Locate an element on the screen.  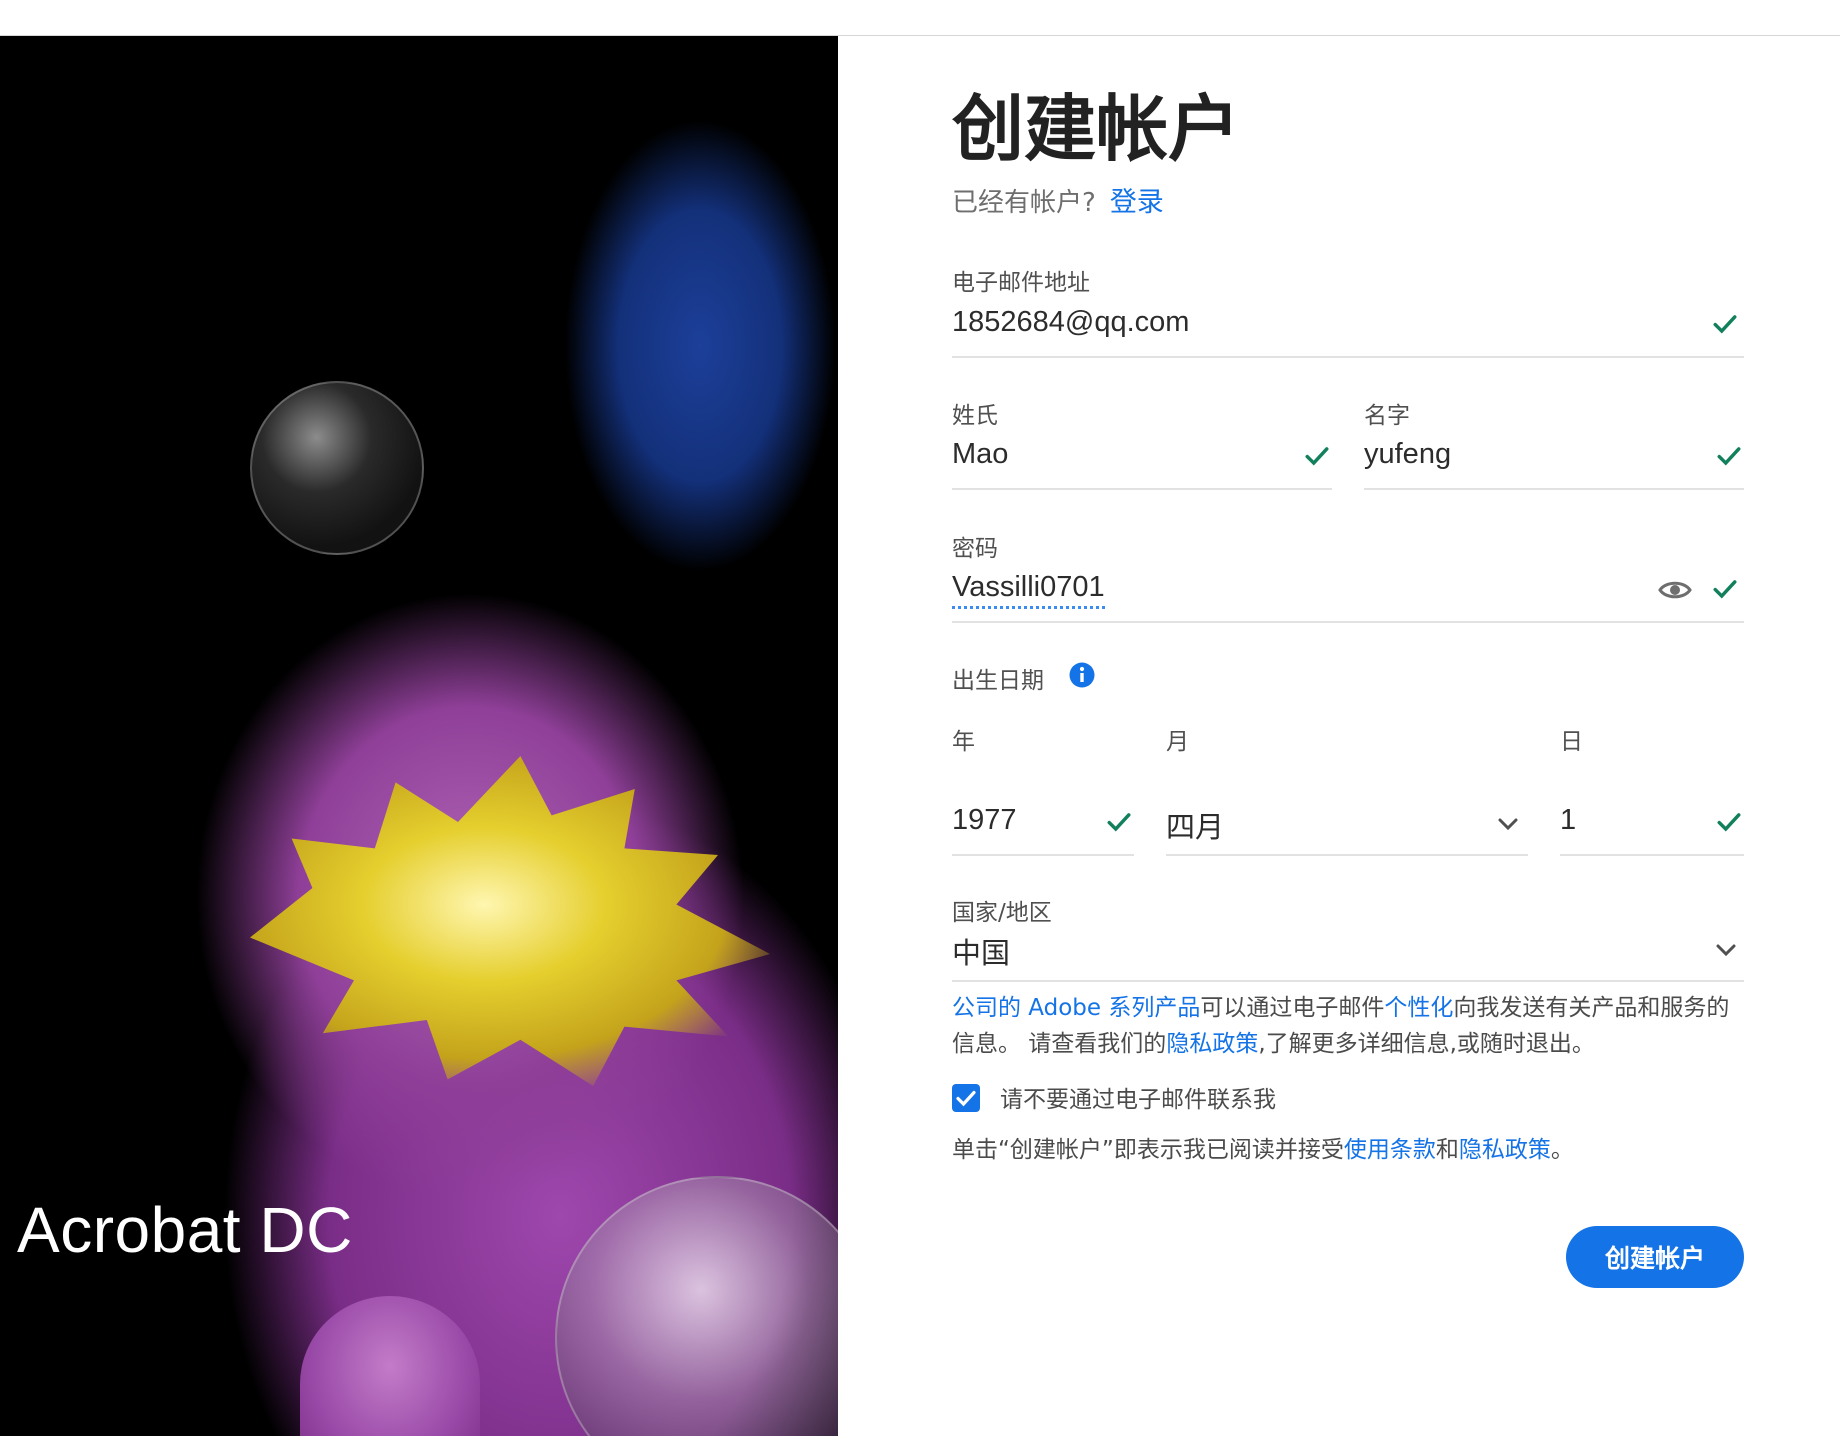
last-name-field: Mao is located at coordinates (1142, 459).